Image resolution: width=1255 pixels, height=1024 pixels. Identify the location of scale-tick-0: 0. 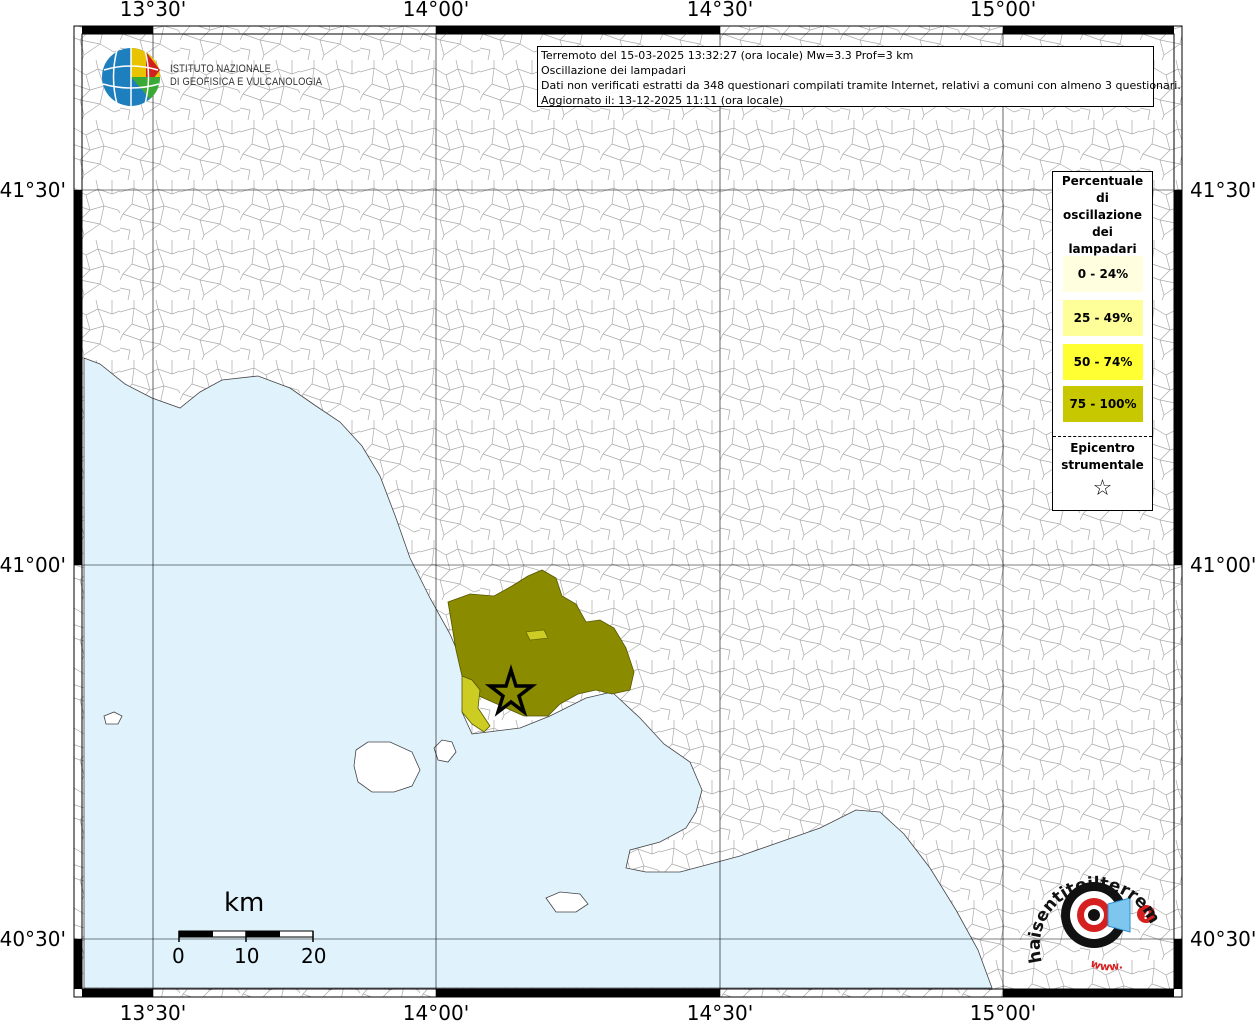
(178, 956).